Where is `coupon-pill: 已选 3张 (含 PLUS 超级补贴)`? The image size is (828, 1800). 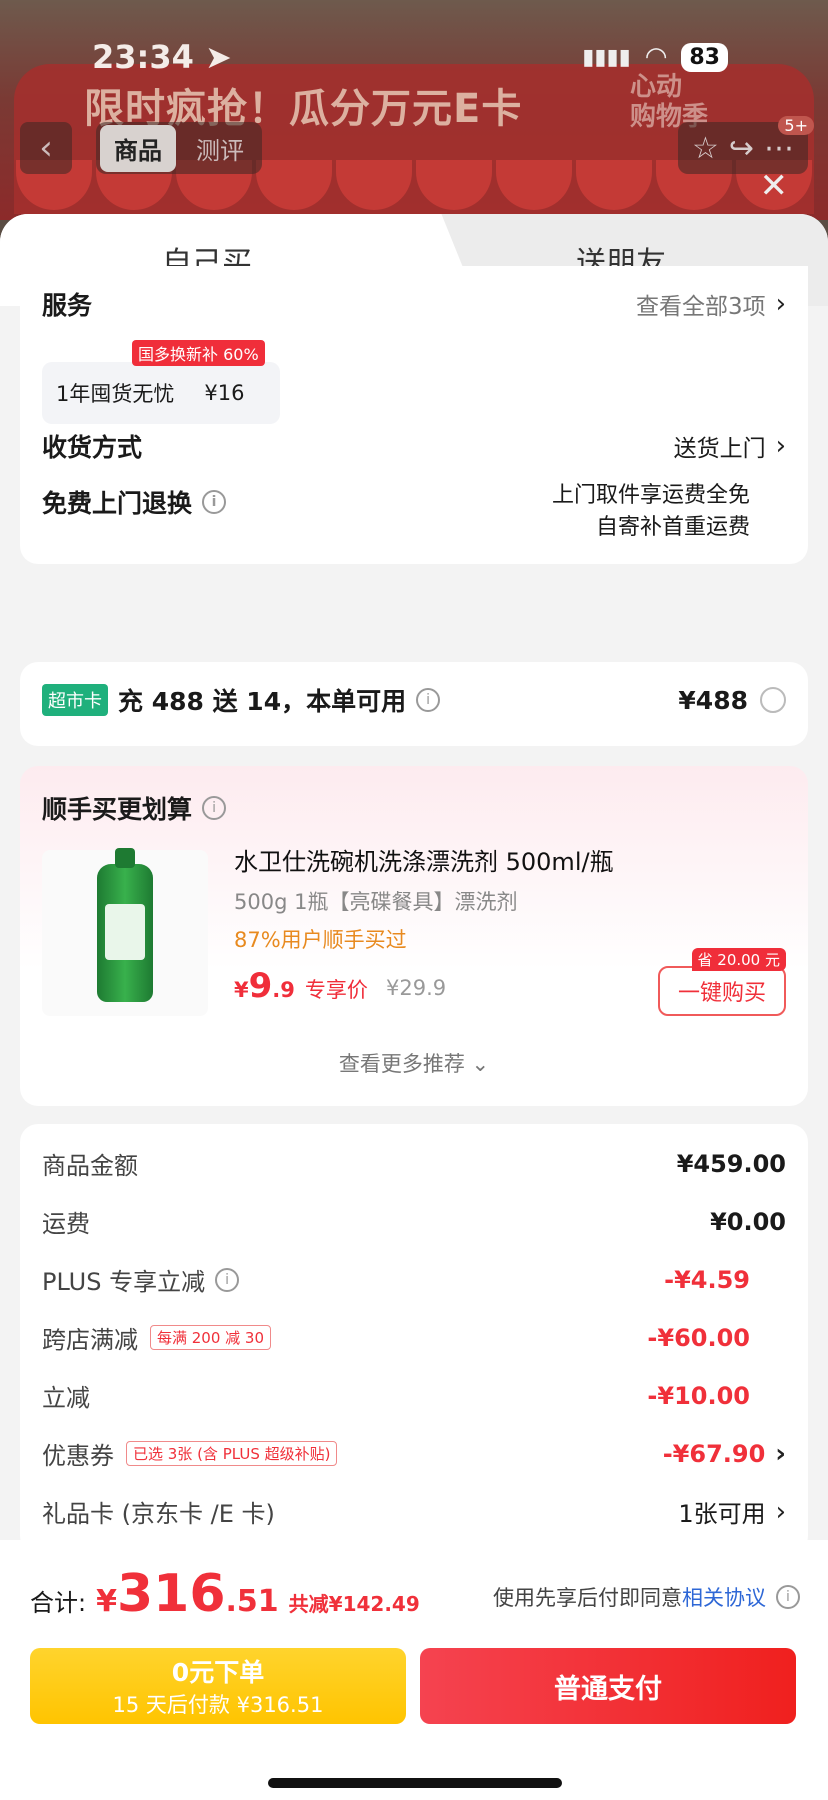
coupon-pill: 已选 3张 (含 PLUS 超级补贴) is located at coordinates (232, 1453).